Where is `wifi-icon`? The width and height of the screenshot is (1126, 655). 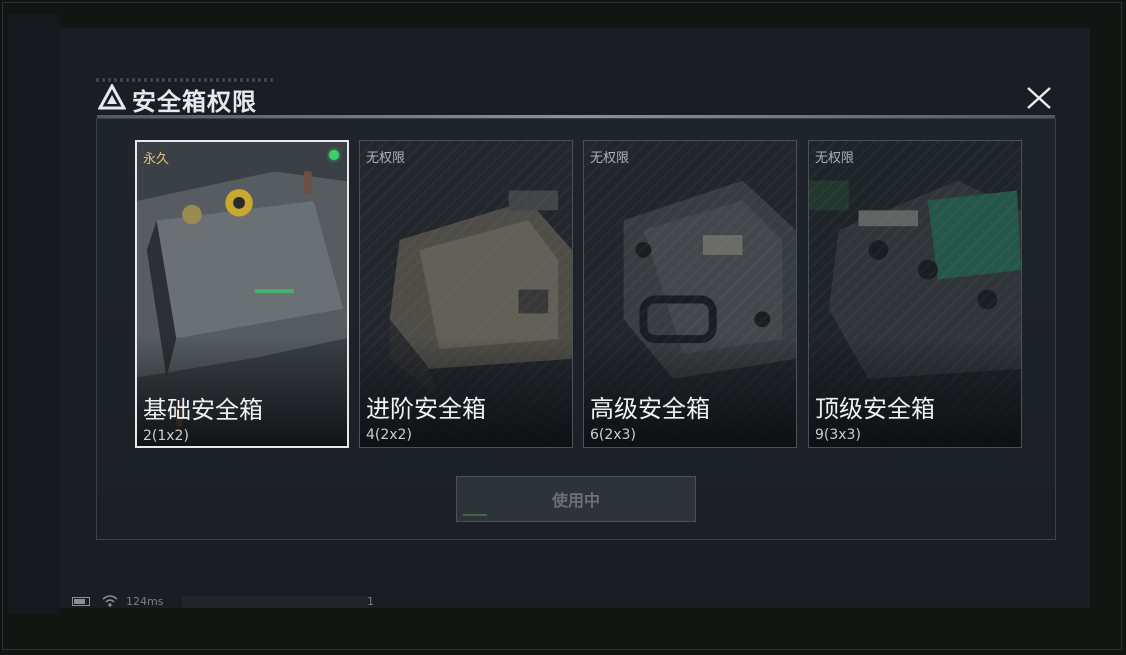 wifi-icon is located at coordinates (110, 601).